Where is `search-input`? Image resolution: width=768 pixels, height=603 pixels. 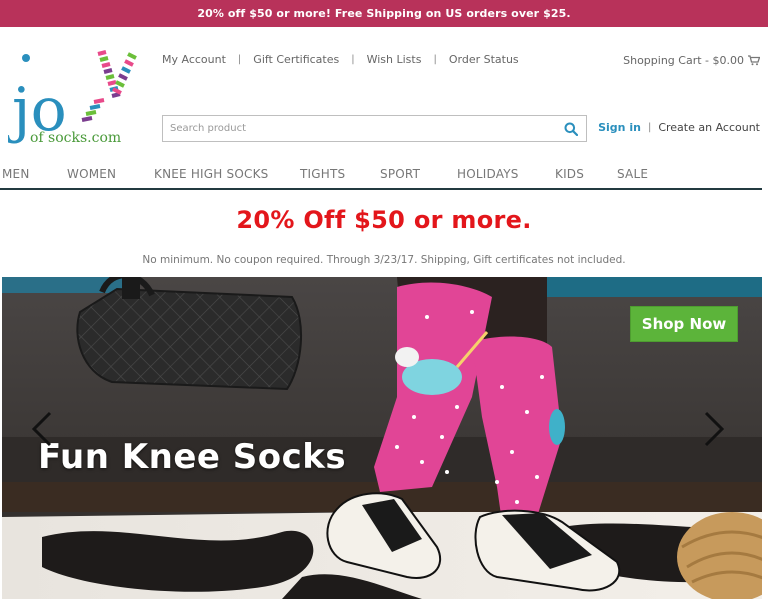 search-input is located at coordinates (359, 128).